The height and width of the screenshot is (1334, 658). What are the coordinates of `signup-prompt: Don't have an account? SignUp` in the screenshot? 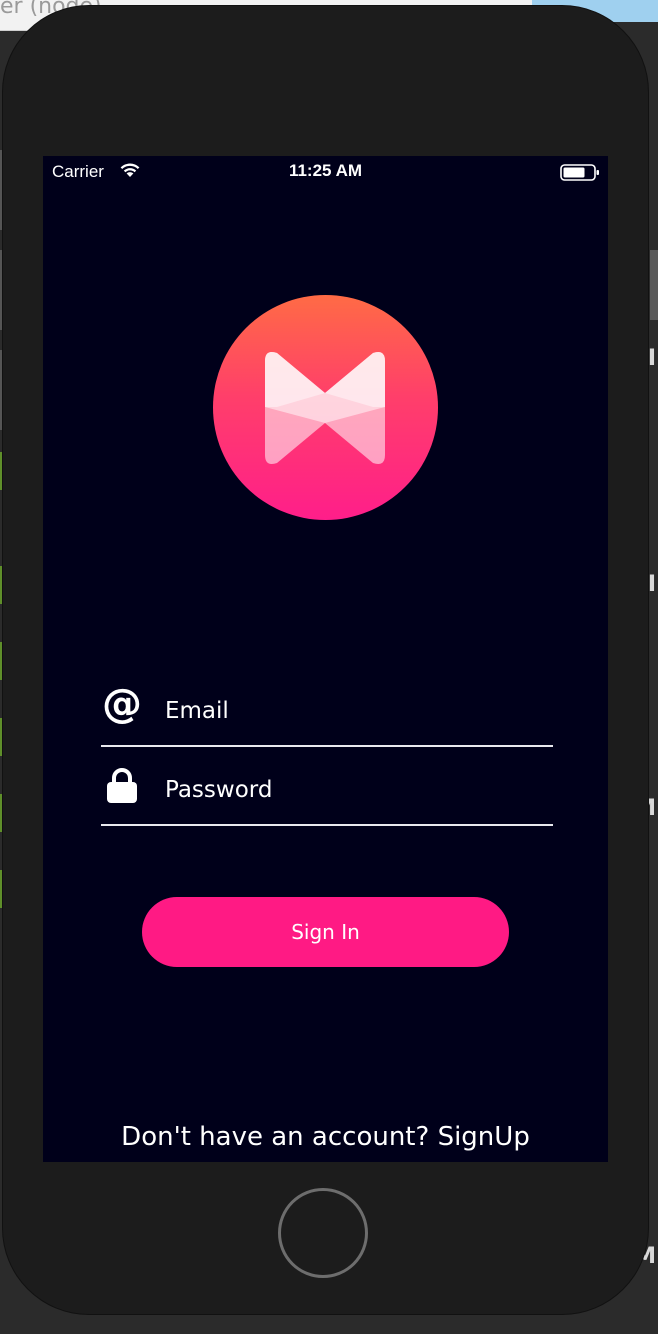 It's located at (325, 1137).